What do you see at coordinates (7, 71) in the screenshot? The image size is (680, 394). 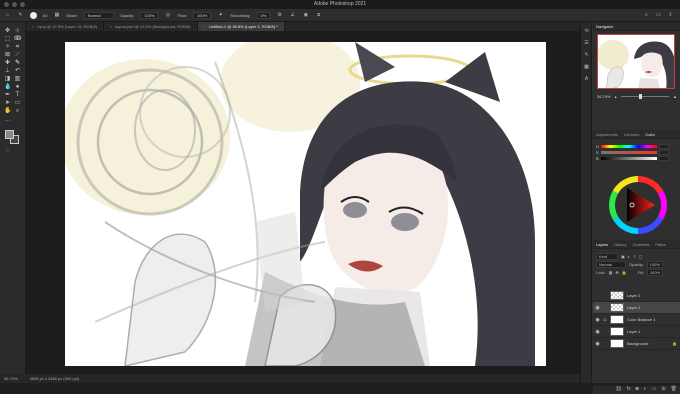 I see `stamp-tool-icon: ⊥` at bounding box center [7, 71].